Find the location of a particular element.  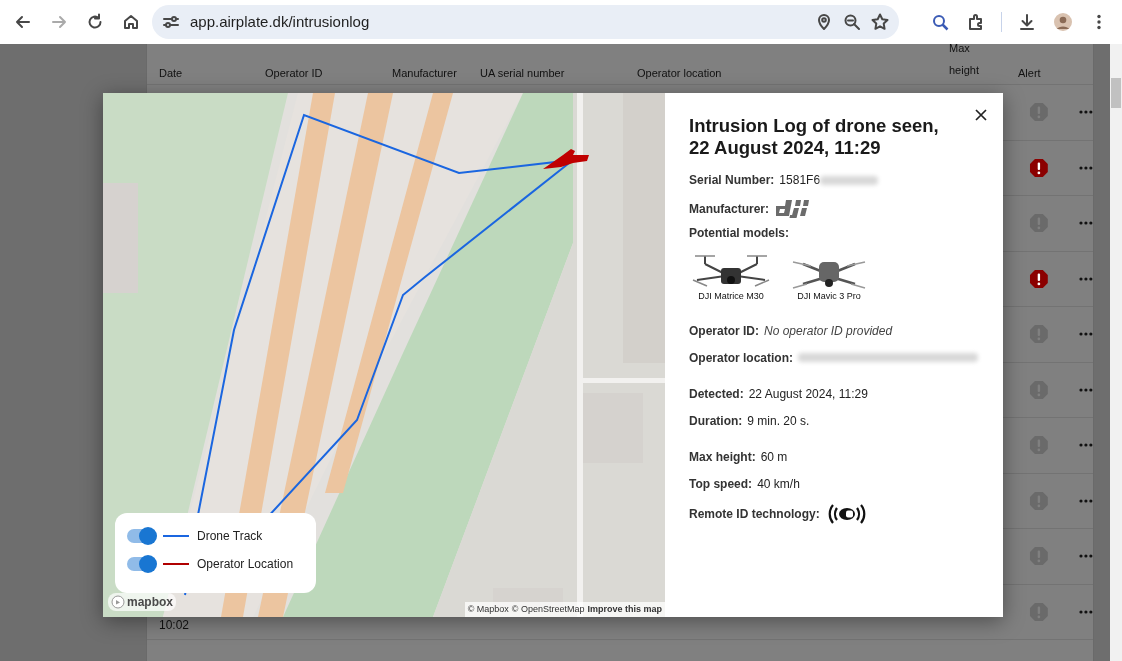

model-caption: DJI Matrice M30 is located at coordinates (731, 297).